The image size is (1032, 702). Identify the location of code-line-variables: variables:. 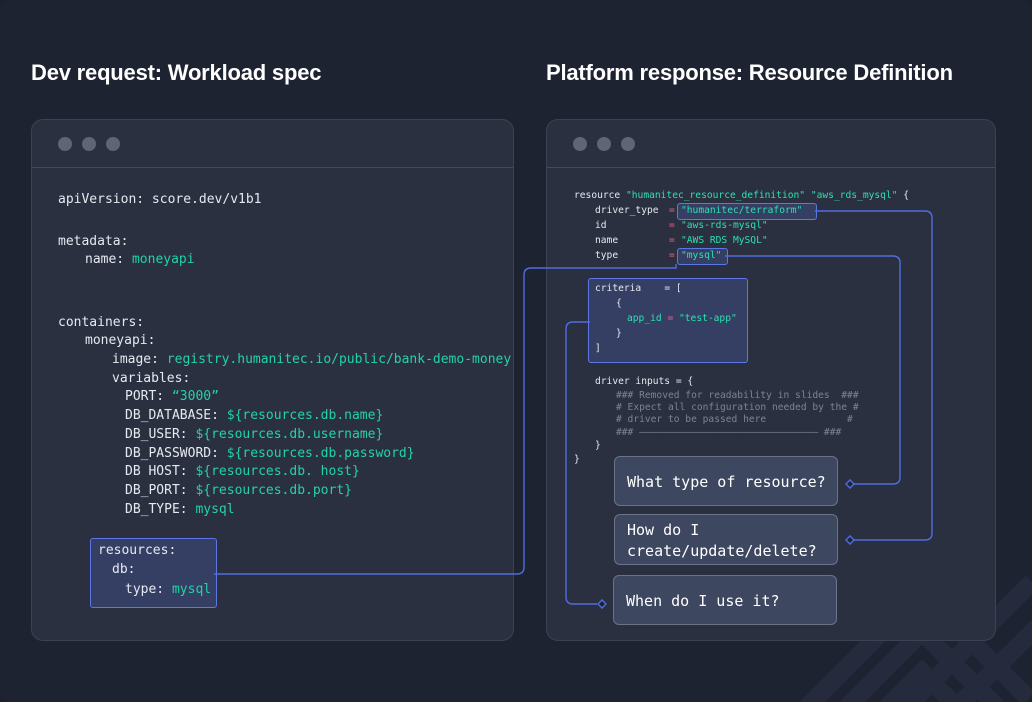
(151, 378).